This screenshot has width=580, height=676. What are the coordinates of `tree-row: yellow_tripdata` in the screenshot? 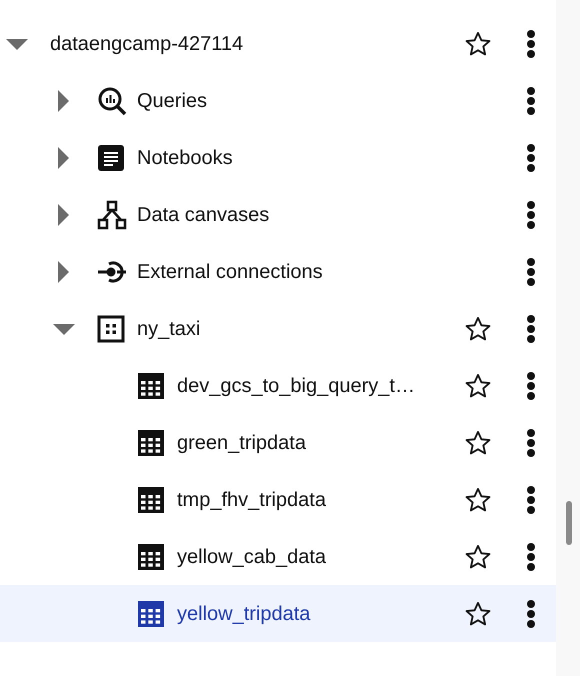 It's located at (278, 613).